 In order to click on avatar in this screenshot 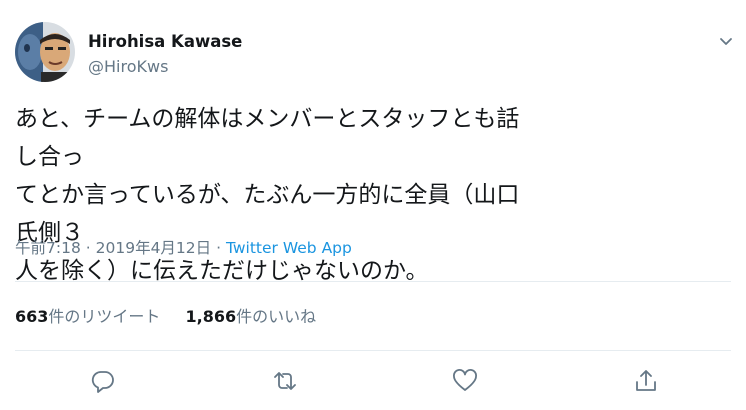, I will do `click(45, 52)`.